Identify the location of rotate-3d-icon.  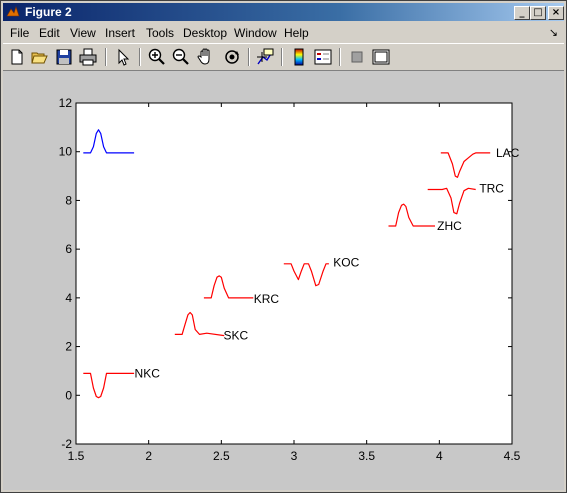
(232, 57).